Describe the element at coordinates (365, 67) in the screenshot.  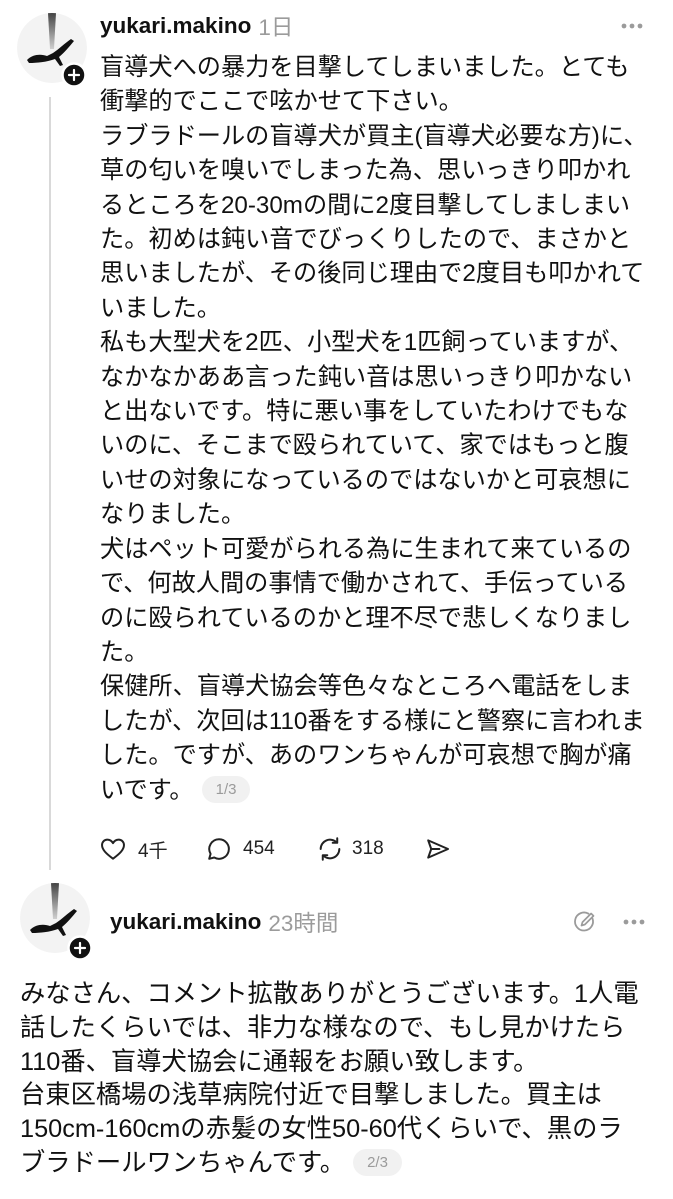
I see `post-text-line: 盲導犬への暴力を目撃してしまいました。とても` at that location.